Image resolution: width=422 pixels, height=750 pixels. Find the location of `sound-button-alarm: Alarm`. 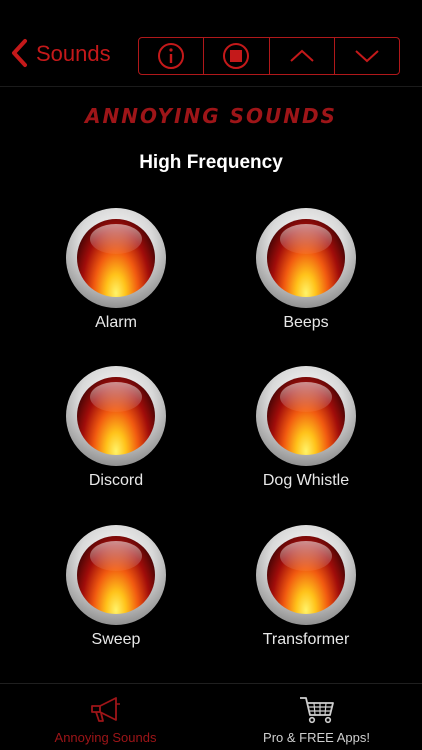

sound-button-alarm: Alarm is located at coordinates (116, 270).